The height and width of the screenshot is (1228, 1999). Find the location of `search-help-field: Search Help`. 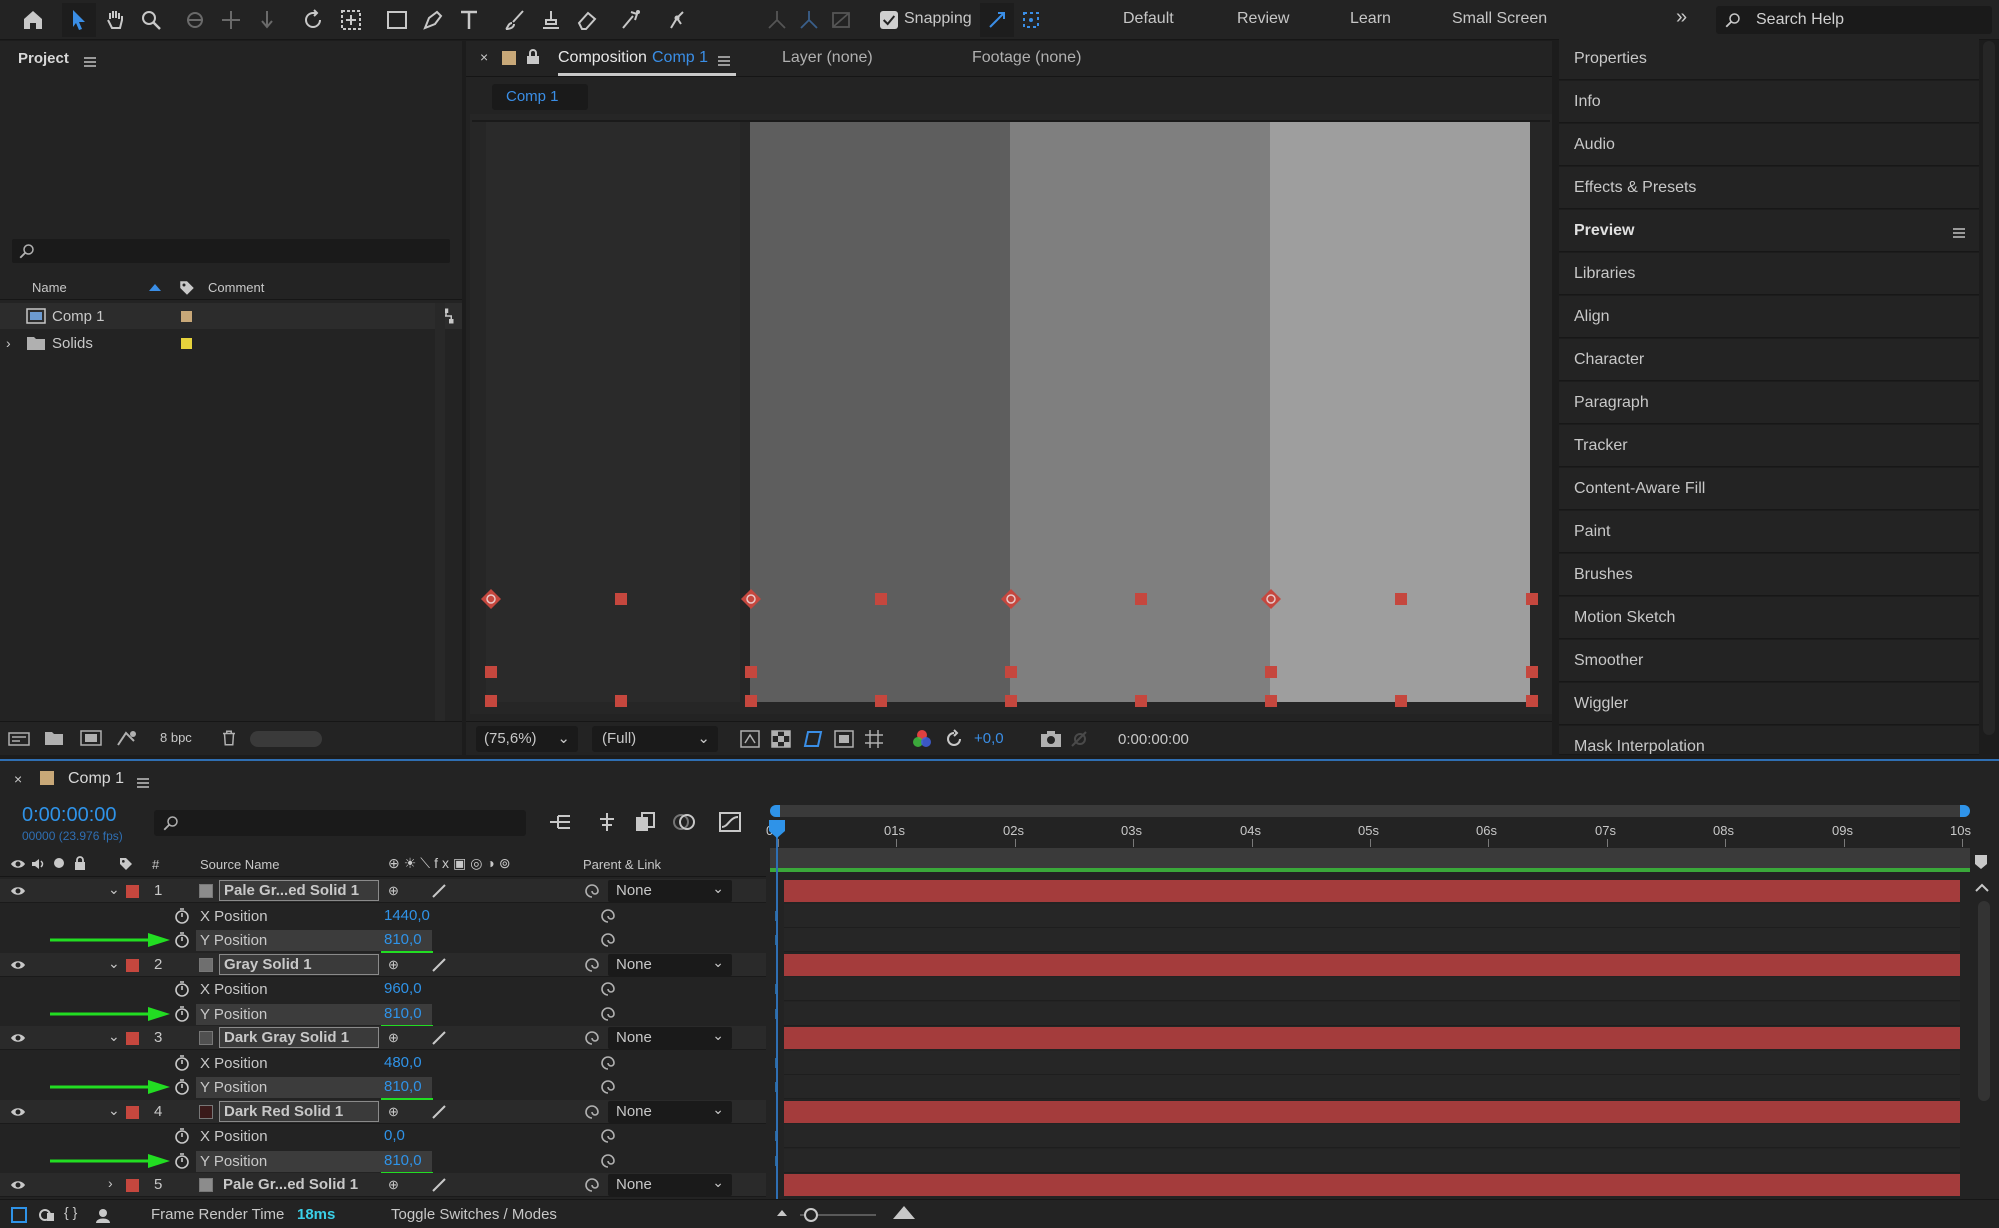

search-help-field: Search Help is located at coordinates (1854, 20).